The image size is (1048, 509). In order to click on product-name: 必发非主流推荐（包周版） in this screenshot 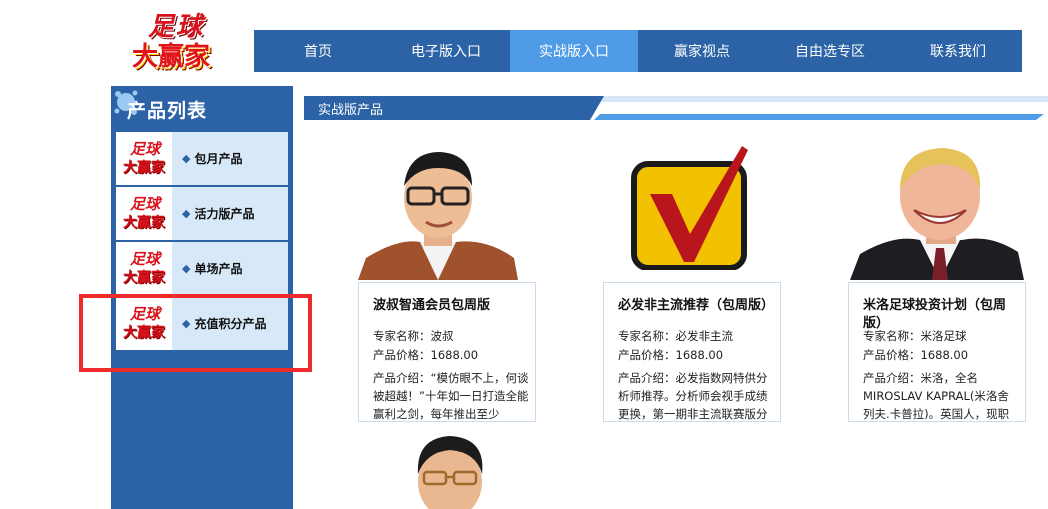, I will do `click(696, 306)`.